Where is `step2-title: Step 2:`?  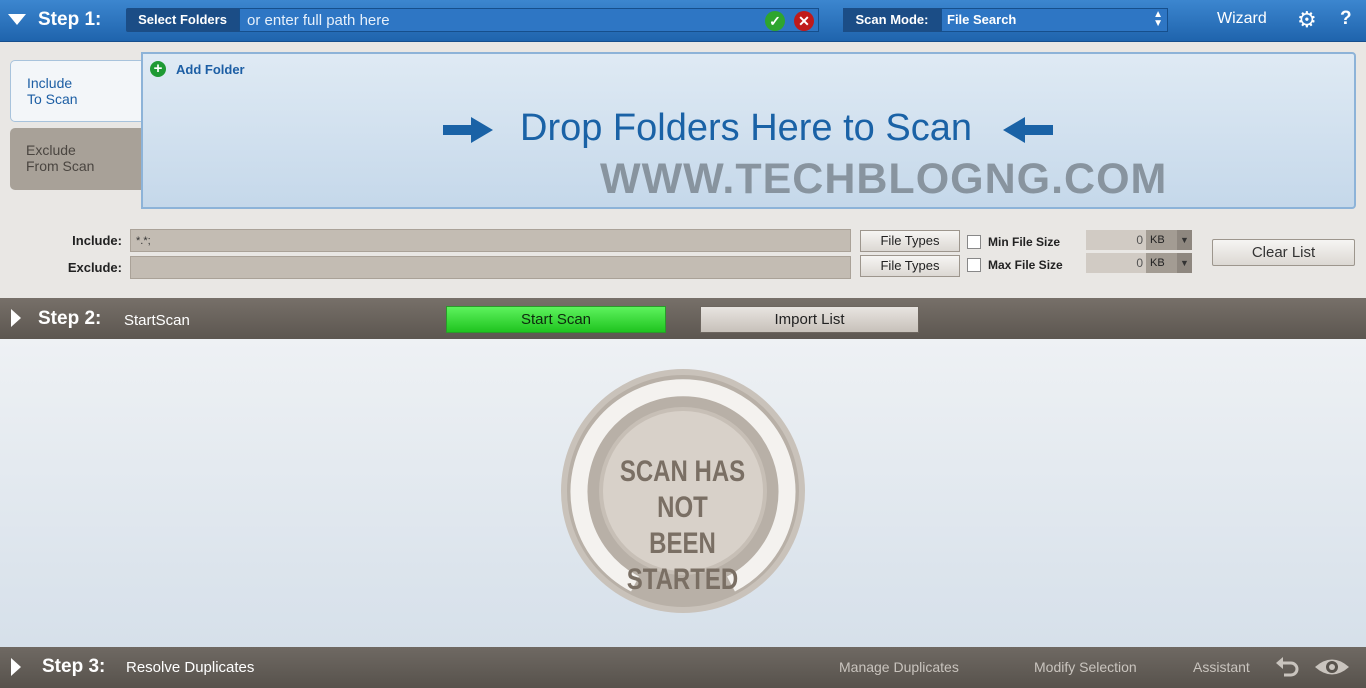
step2-title: Step 2: is located at coordinates (70, 318).